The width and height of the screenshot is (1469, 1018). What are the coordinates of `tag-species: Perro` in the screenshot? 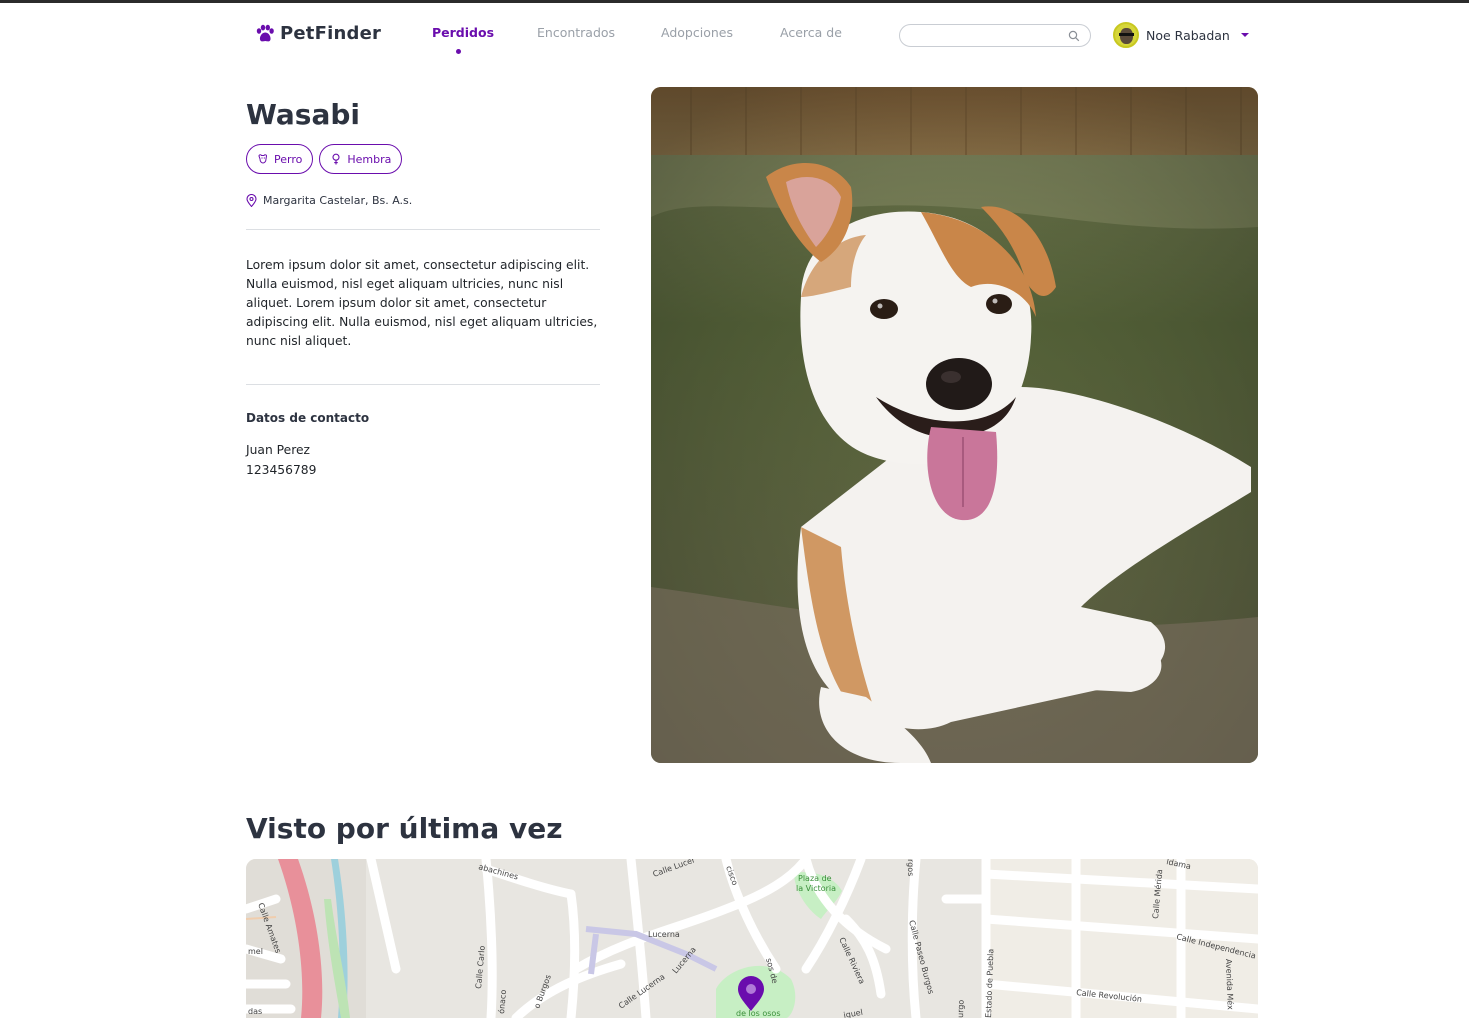 It's located at (280, 159).